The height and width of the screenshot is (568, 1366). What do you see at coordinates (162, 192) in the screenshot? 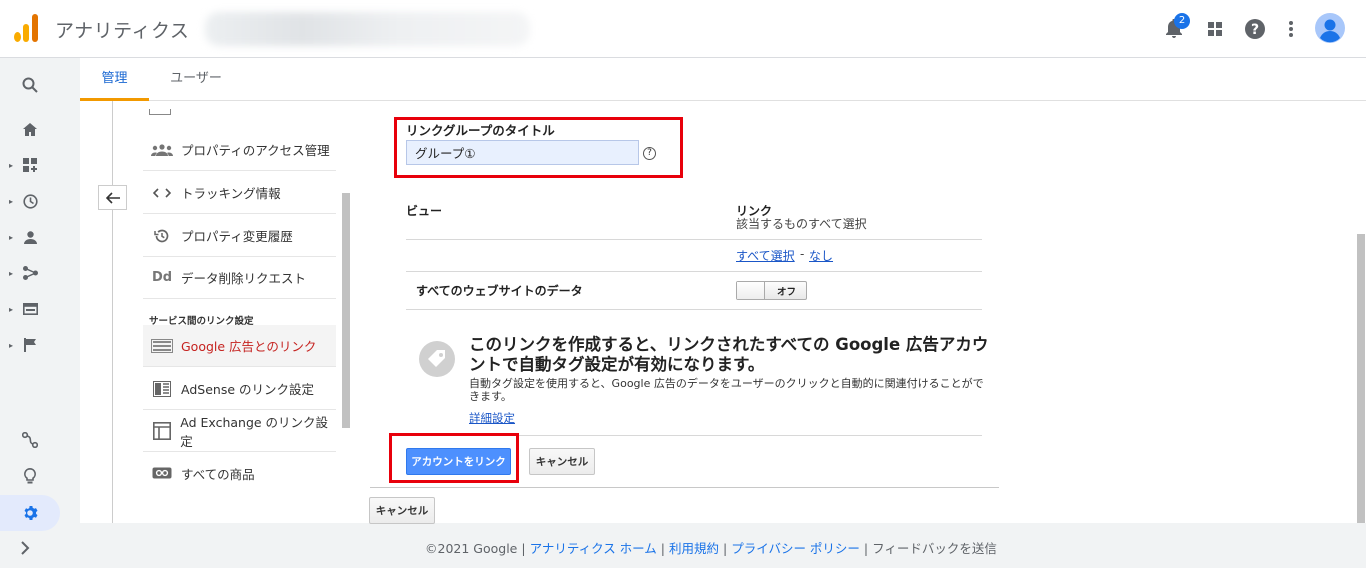
I see `code-icon` at bounding box center [162, 192].